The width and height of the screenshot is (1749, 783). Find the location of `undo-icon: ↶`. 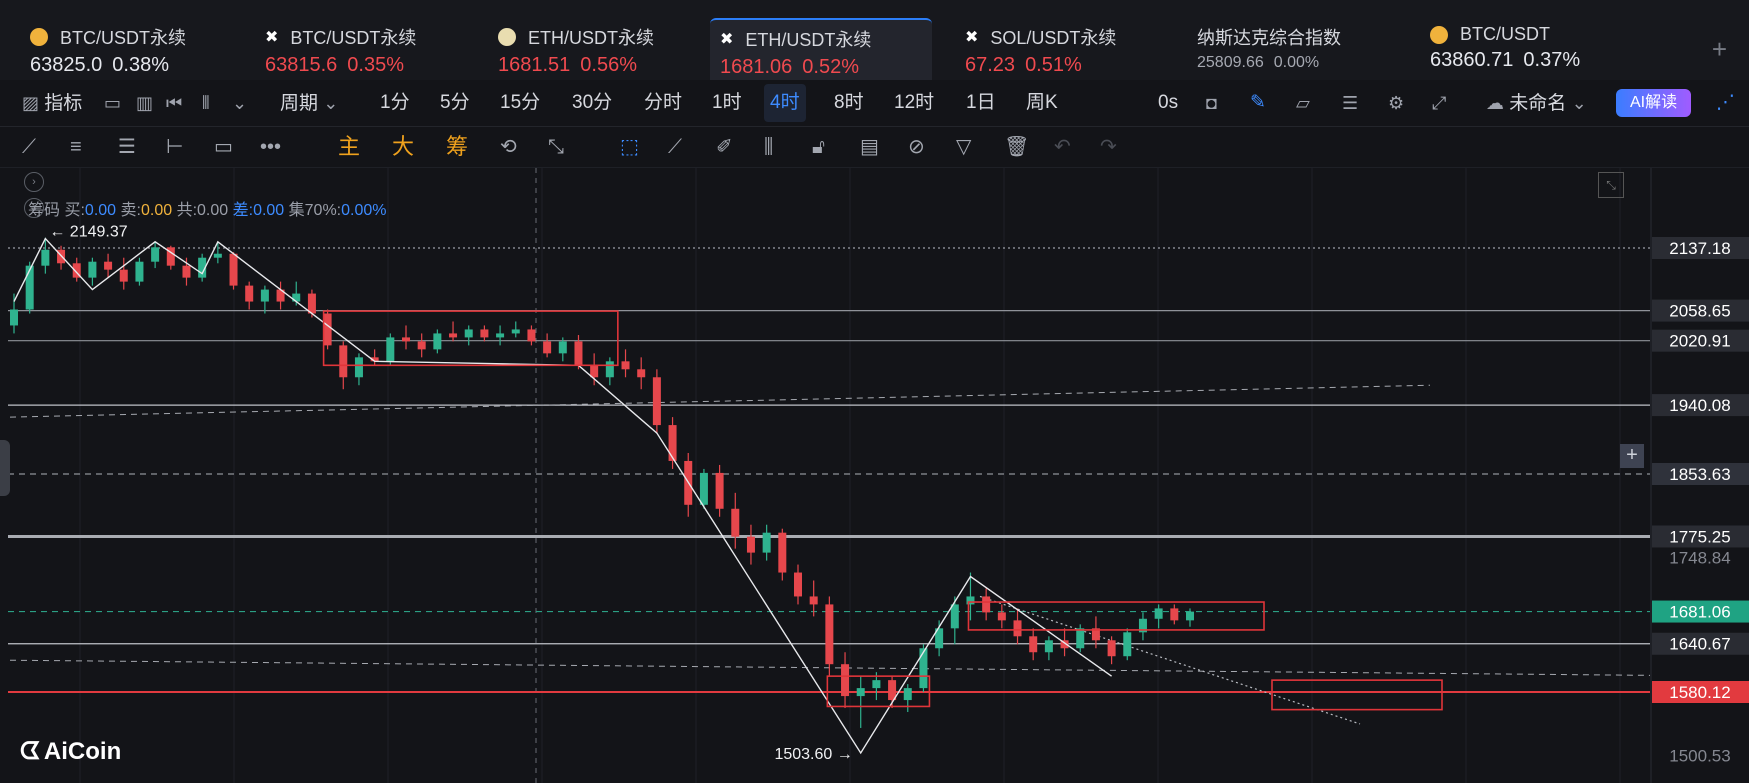

undo-icon: ↶ is located at coordinates (1062, 147).